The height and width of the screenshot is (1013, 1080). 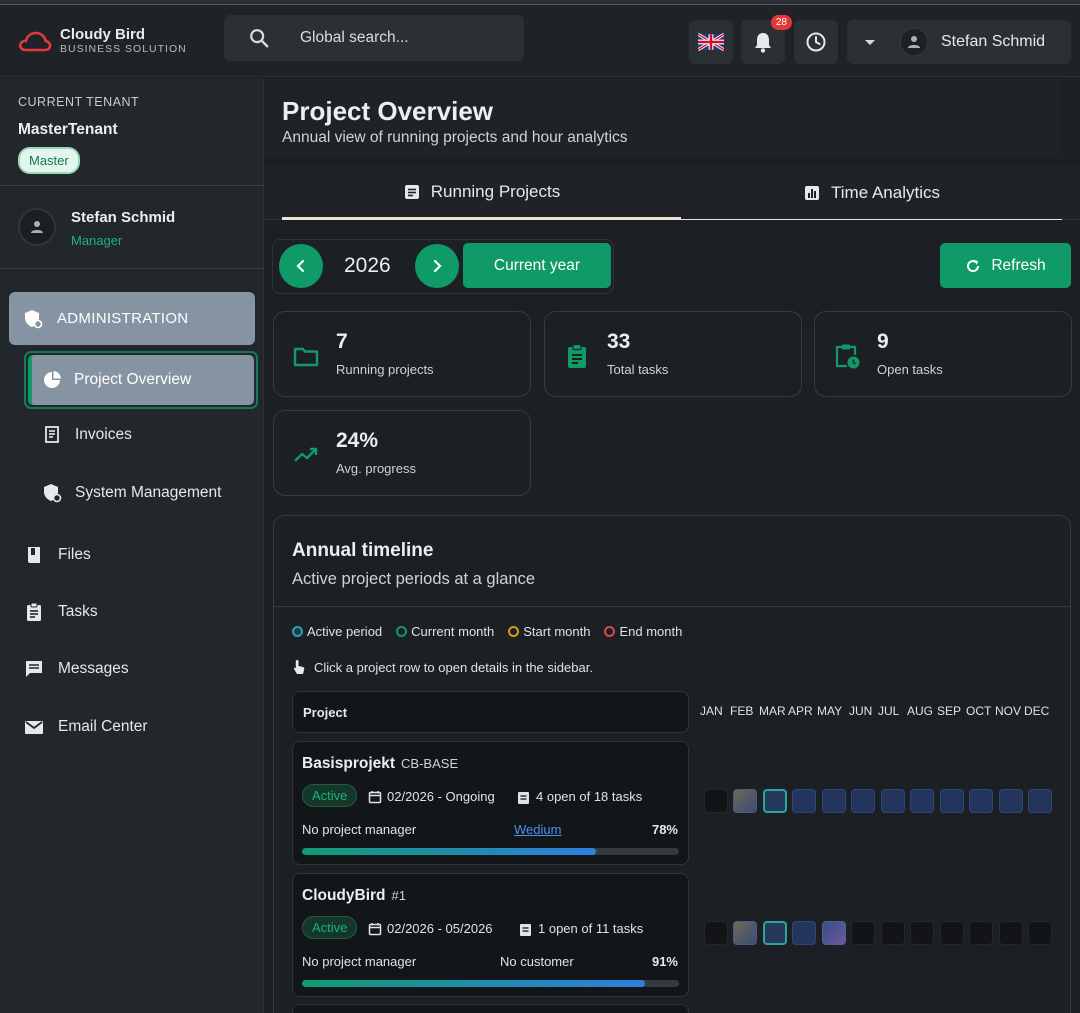 I want to click on message-icon, so click(x=34, y=669).